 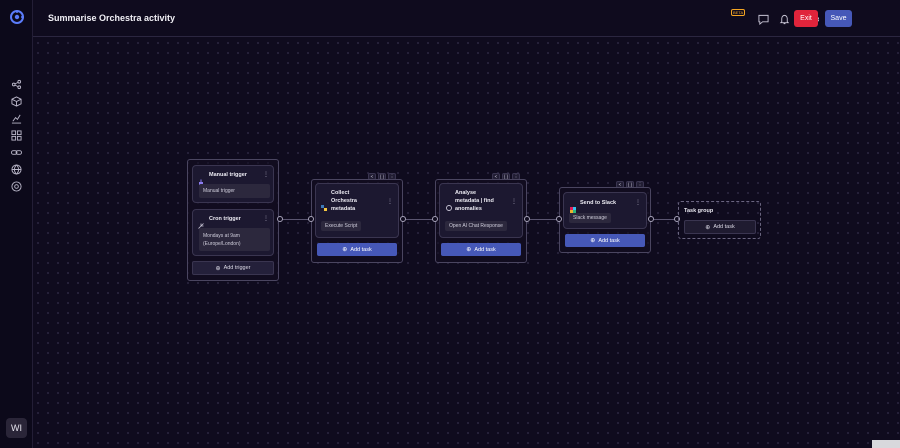 I want to click on manual-trigger-title: Manual trigger, so click(x=228, y=175).